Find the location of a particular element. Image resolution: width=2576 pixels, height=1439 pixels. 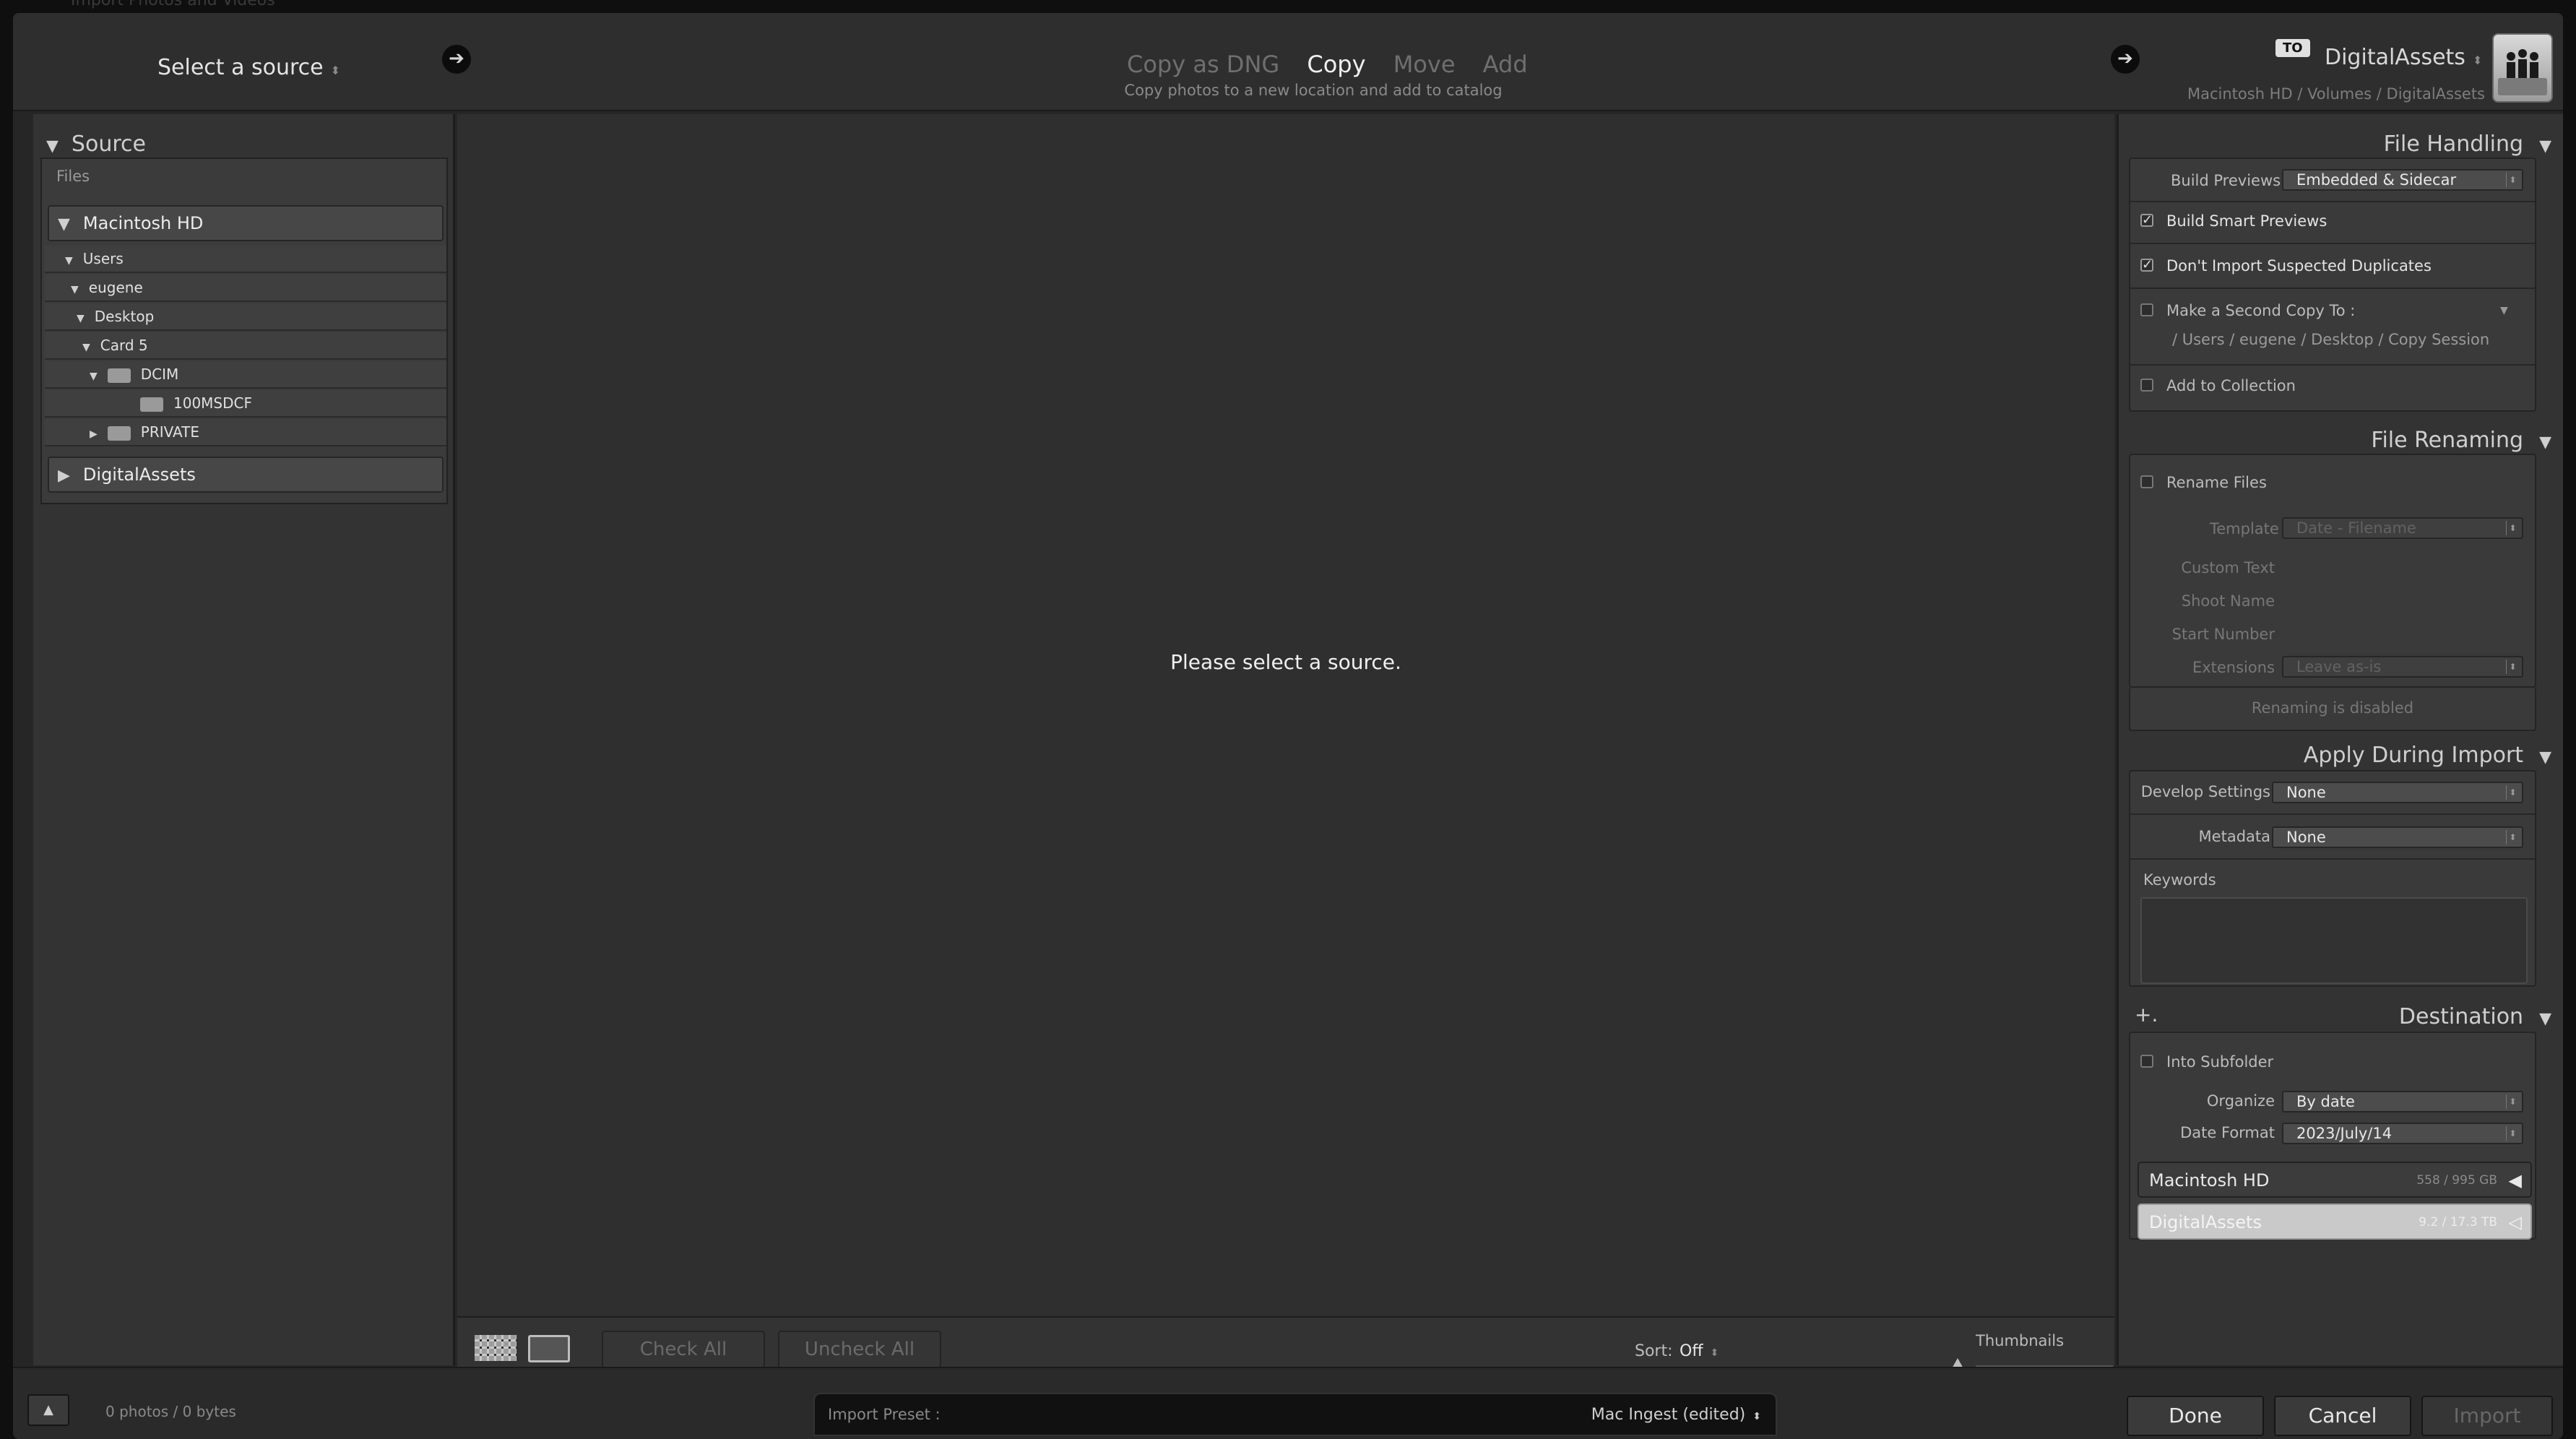

to-badge: TO is located at coordinates (2292, 48).